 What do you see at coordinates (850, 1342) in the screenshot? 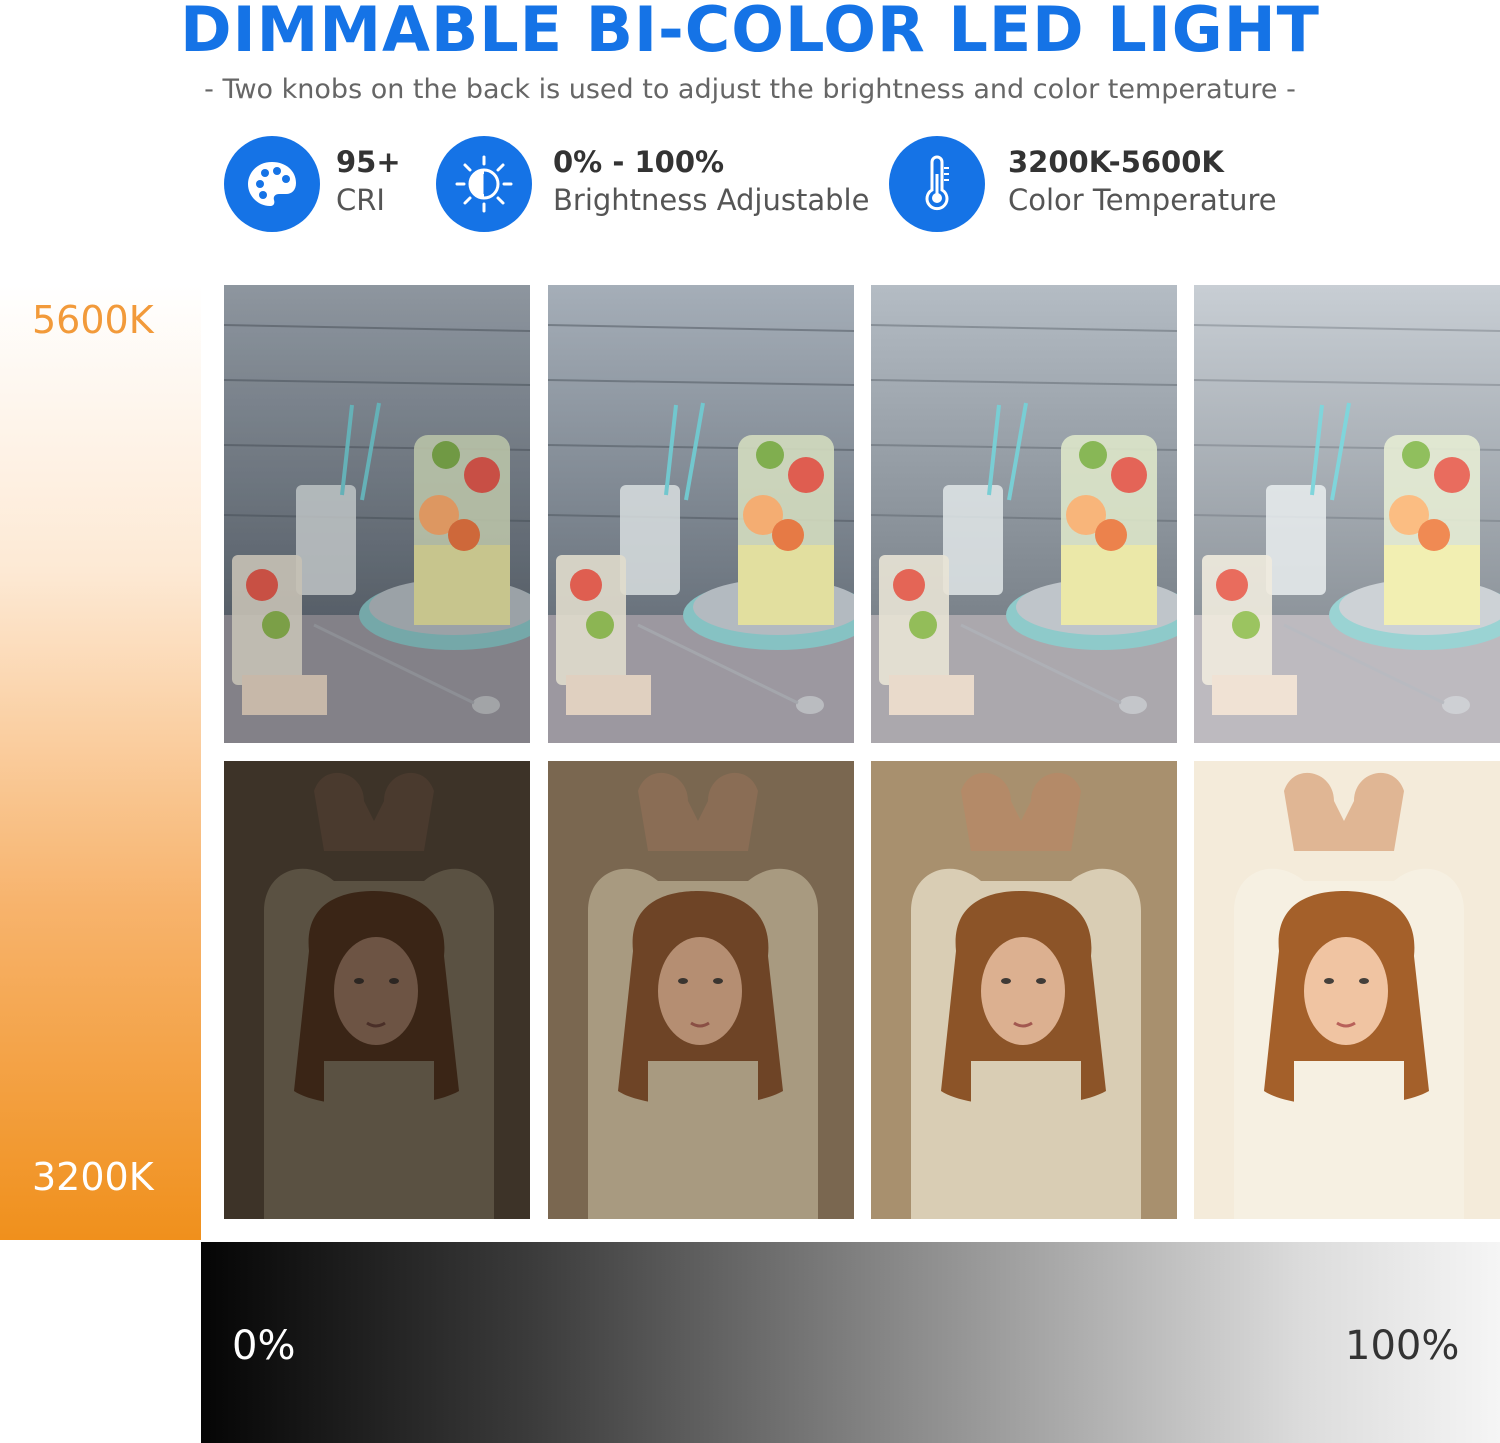
I see `brightness-scale` at bounding box center [850, 1342].